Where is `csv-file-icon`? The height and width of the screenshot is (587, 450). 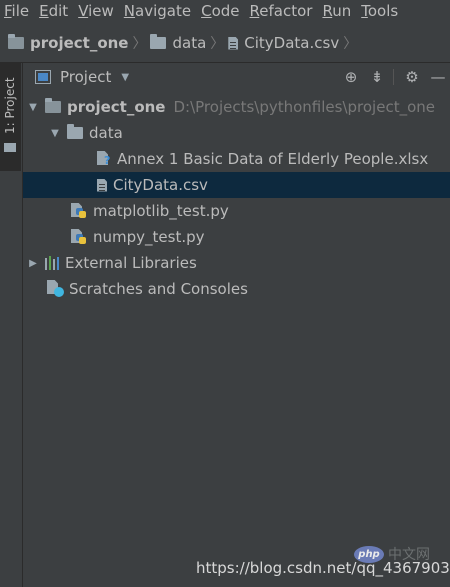 csv-file-icon is located at coordinates (102, 185).